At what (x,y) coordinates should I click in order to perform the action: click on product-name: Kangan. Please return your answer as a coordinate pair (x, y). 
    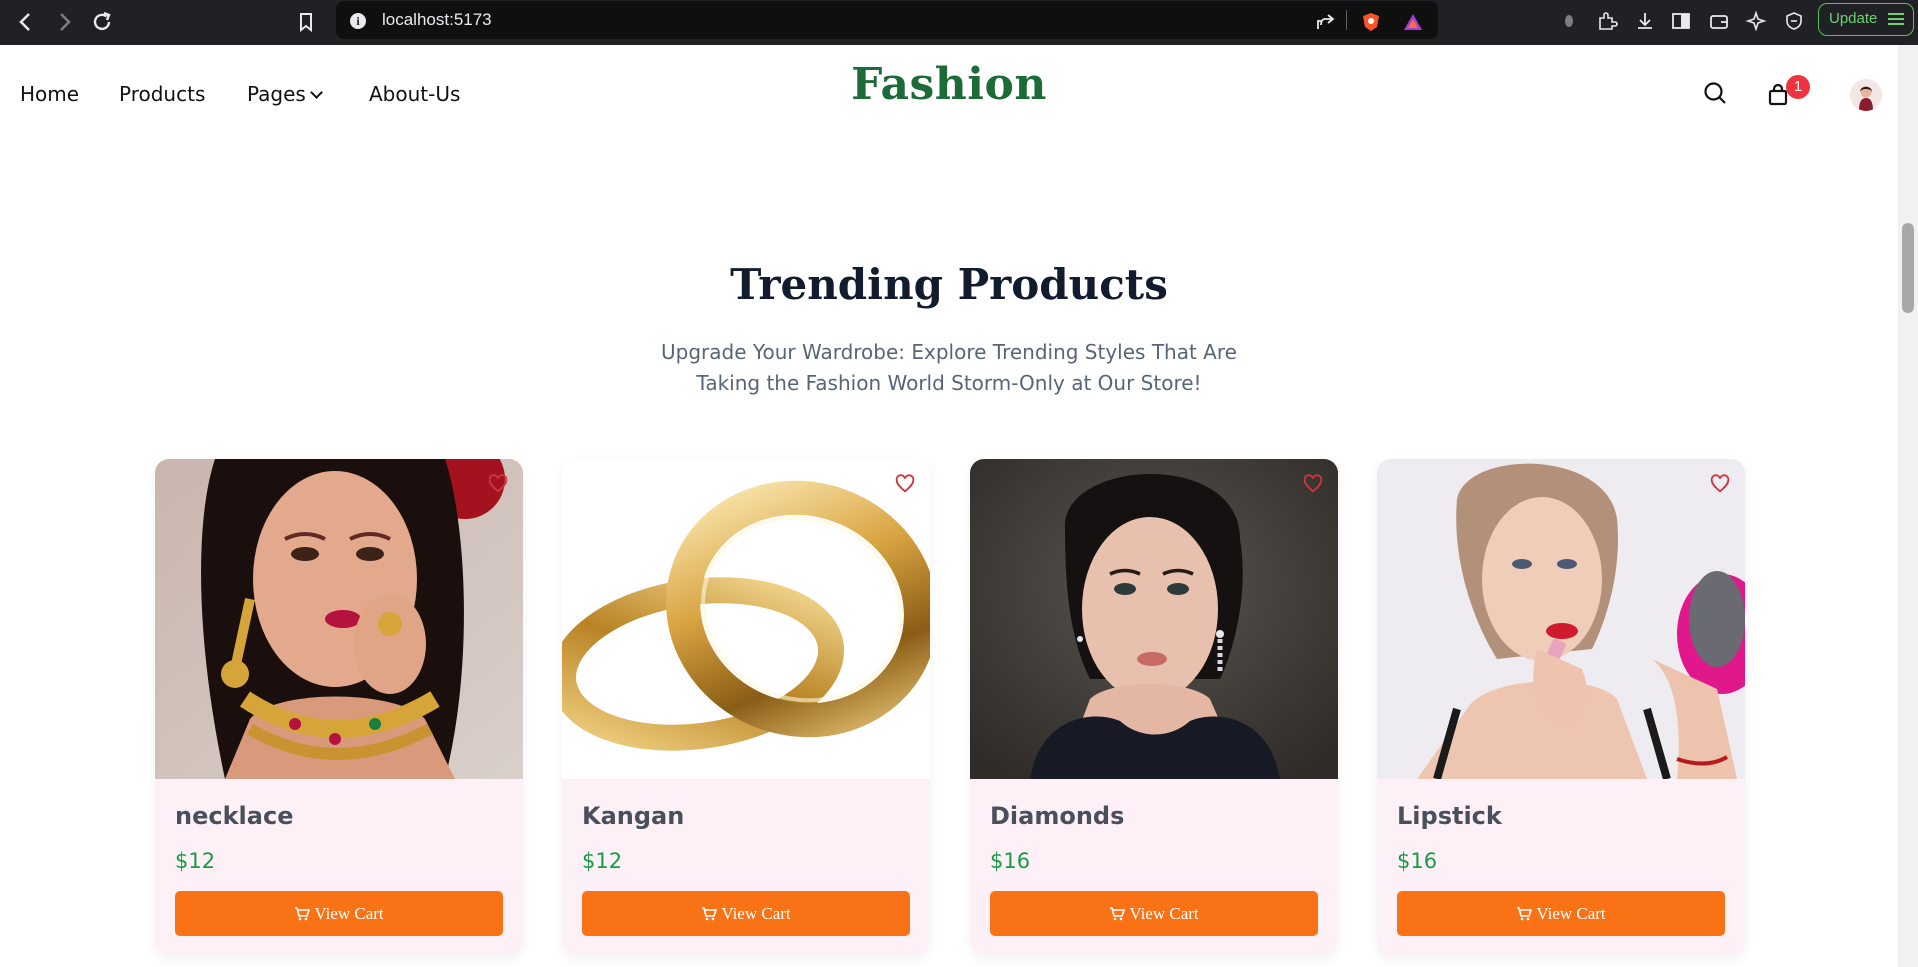
    Looking at the image, I should click on (633, 816).